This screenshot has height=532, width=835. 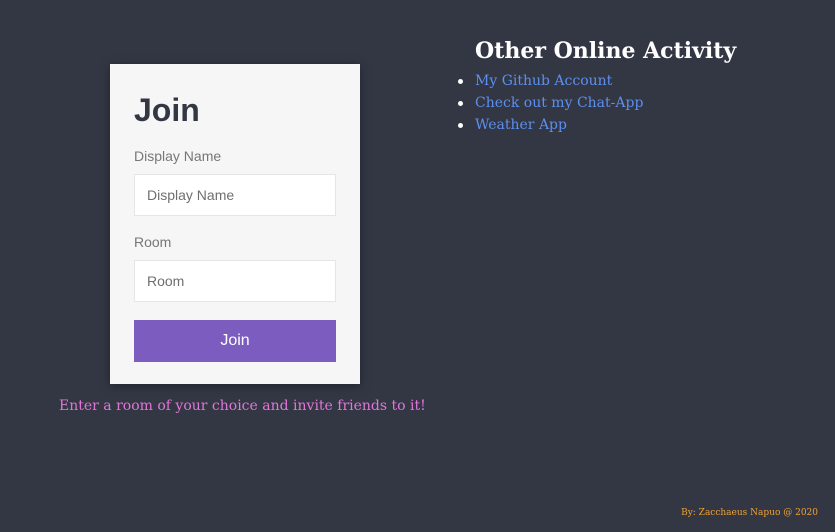 What do you see at coordinates (167, 110) in the screenshot?
I see `join-title: Join` at bounding box center [167, 110].